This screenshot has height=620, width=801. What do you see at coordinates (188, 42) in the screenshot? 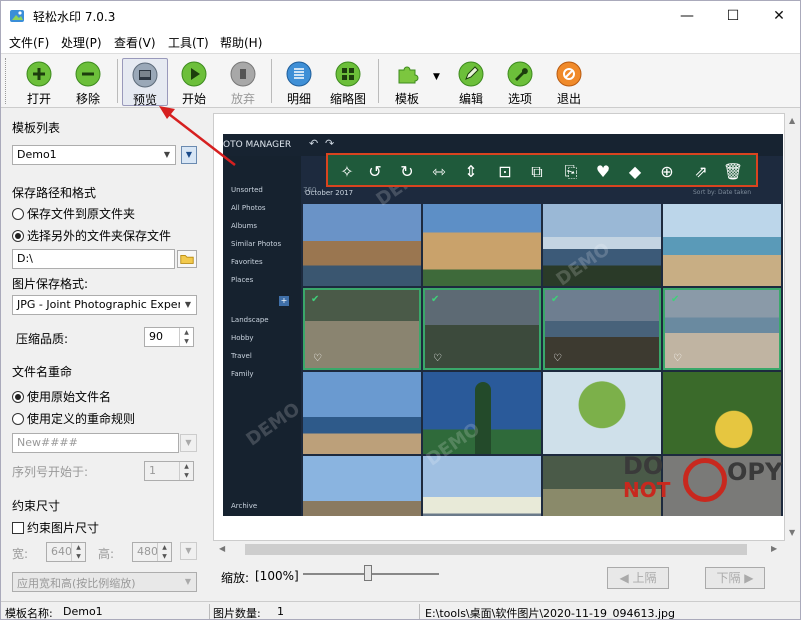
I see `menu-tools: 工具(T)` at bounding box center [188, 42].